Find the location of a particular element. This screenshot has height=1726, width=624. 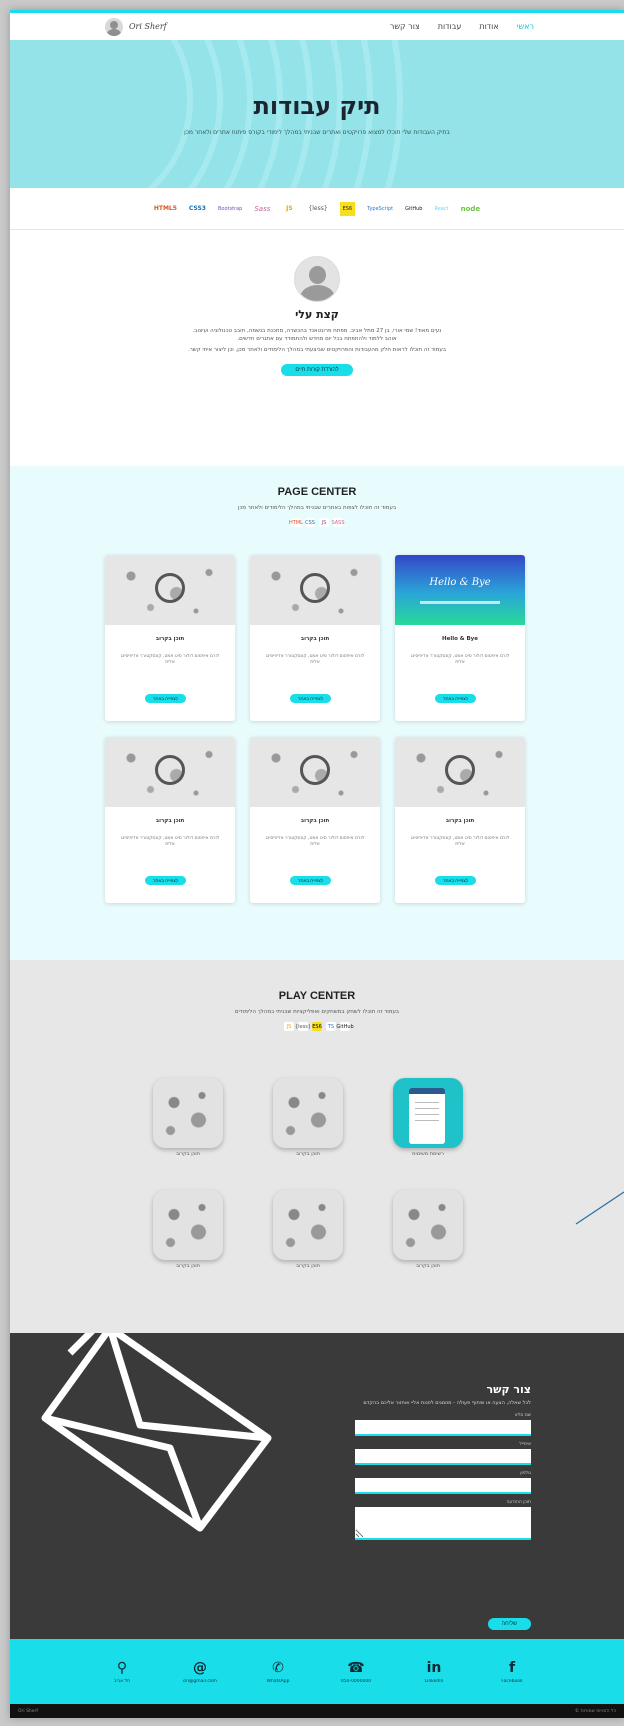

github-icon: GitHub is located at coordinates (414, 208).